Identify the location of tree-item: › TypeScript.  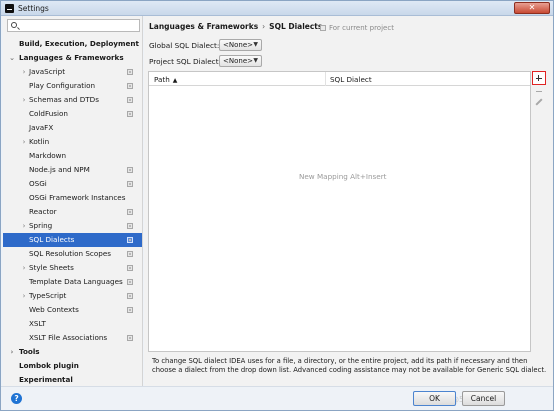
(72, 296).